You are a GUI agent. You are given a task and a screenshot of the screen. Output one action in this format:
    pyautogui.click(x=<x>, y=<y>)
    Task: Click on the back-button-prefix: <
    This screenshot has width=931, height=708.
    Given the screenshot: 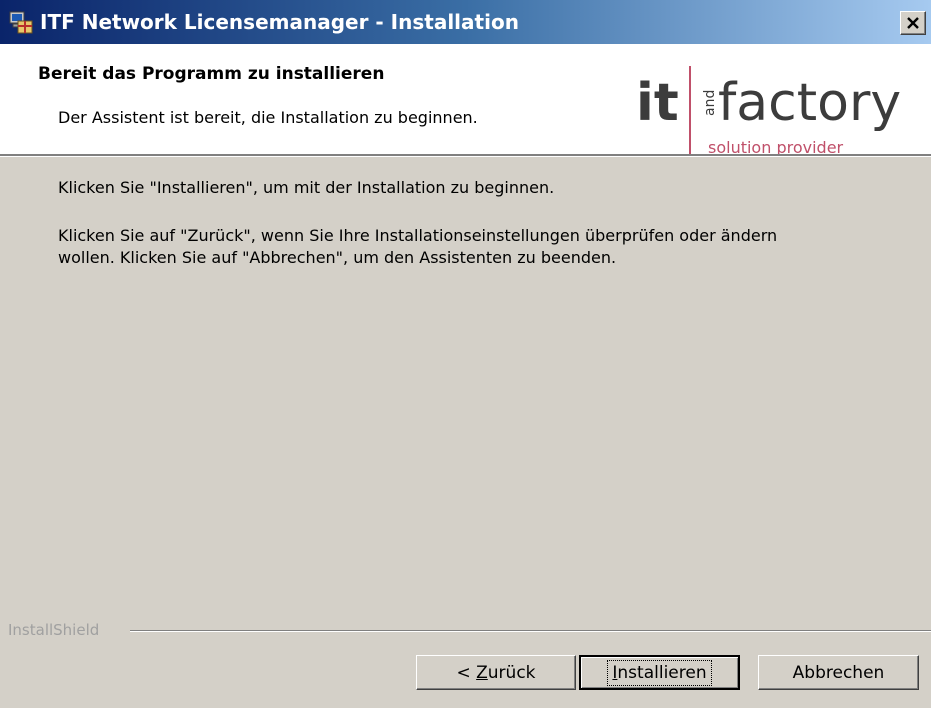 What is the action you would take?
    pyautogui.click(x=466, y=672)
    